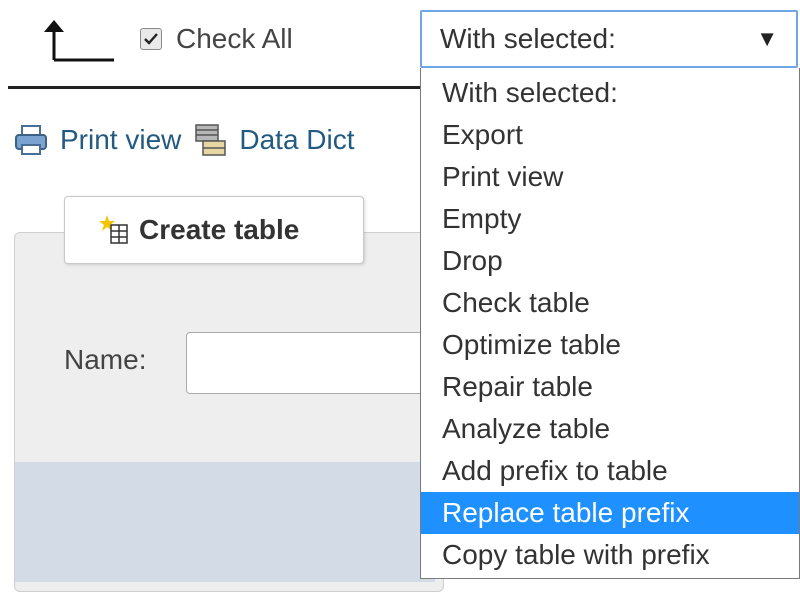 Image resolution: width=800 pixels, height=592 pixels. Describe the element at coordinates (225, 522) in the screenshot. I see `create-table-footer` at that location.